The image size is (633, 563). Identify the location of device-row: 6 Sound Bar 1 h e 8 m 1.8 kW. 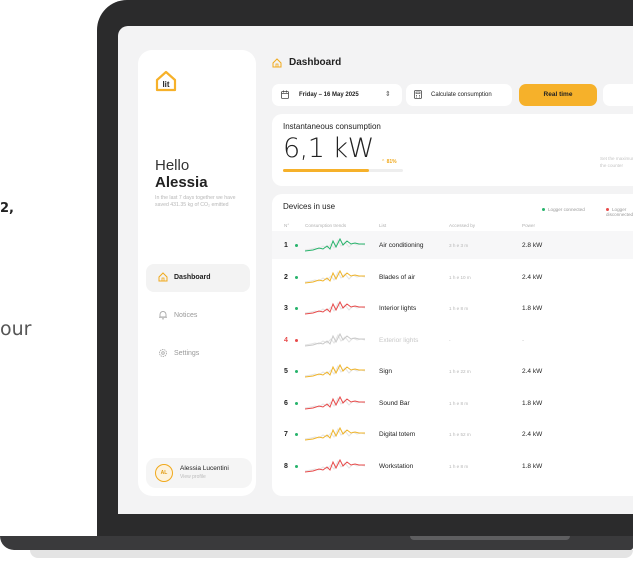
(452, 403).